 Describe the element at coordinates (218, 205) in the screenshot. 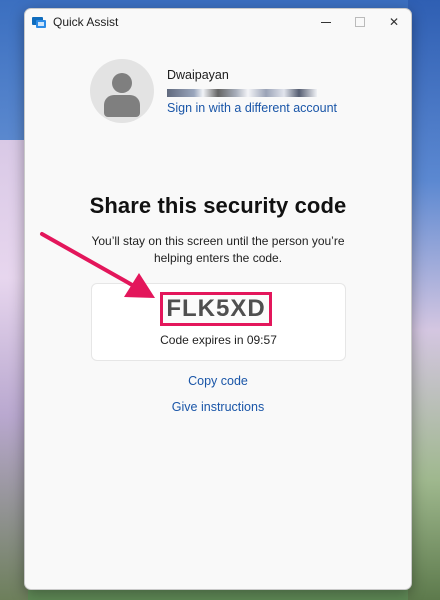

I see `page-title: Share this security code` at that location.